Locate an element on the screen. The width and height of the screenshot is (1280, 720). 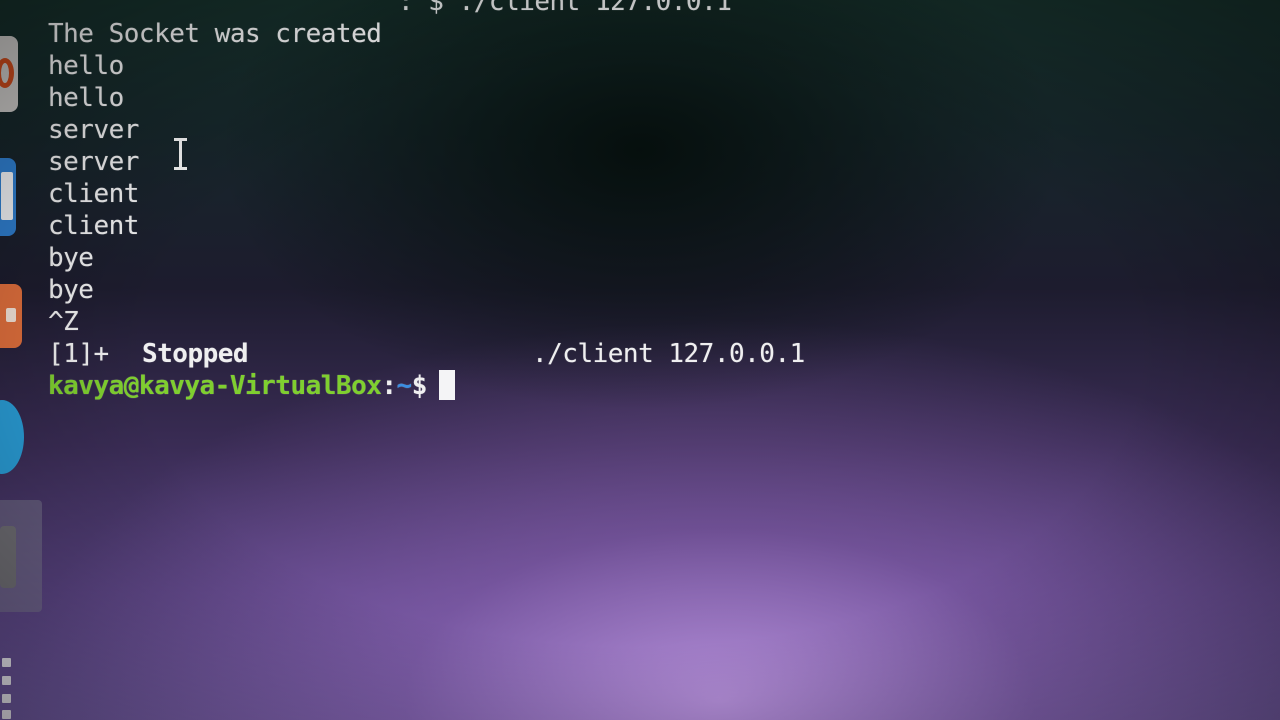
ibeam-cursor-icon is located at coordinates (180, 154).